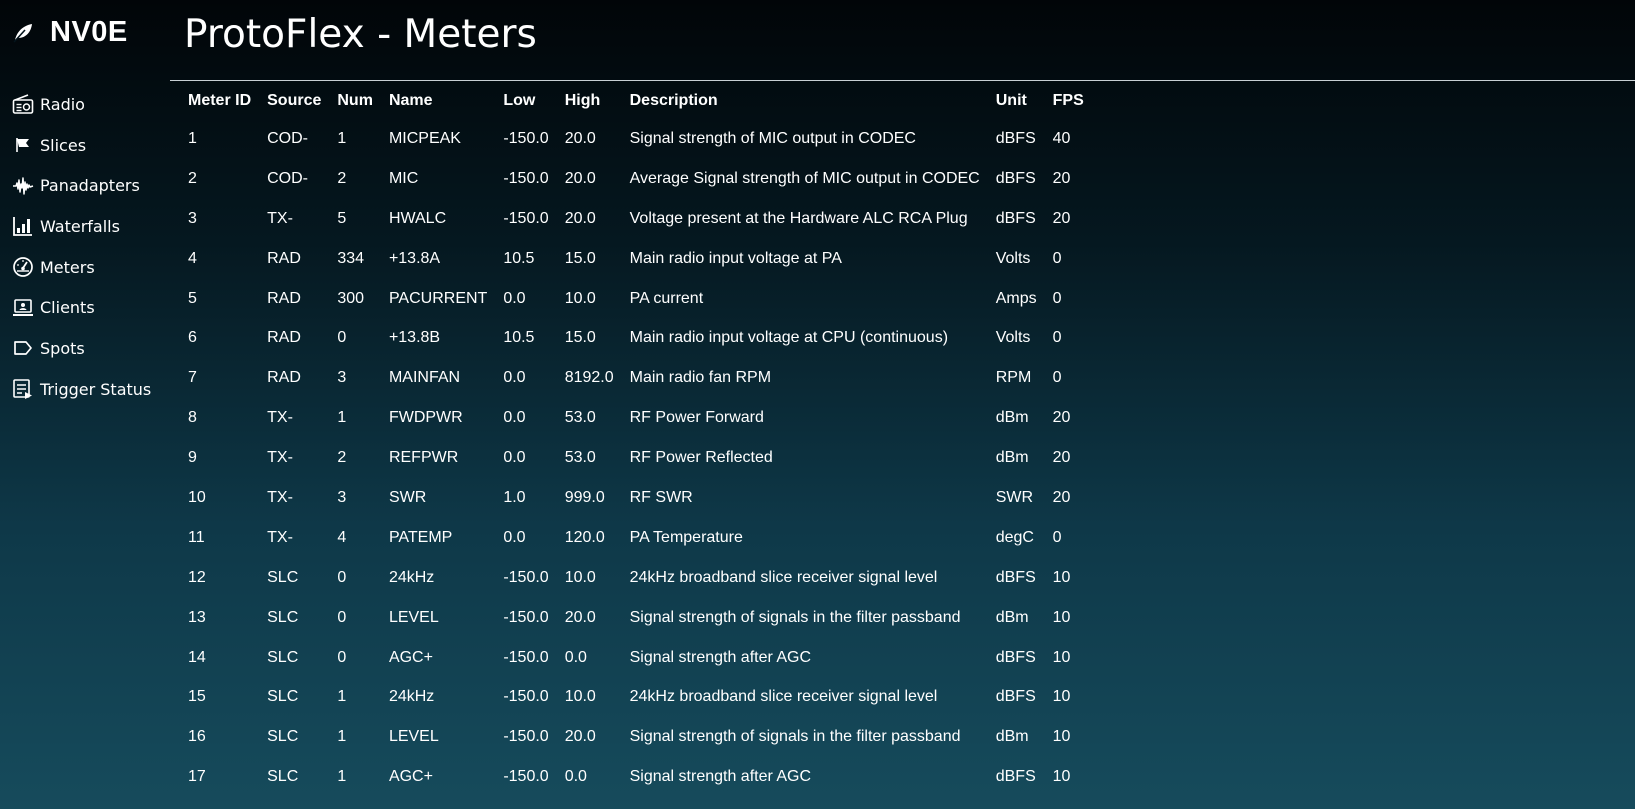  Describe the element at coordinates (70, 32) in the screenshot. I see `brand: NV0E` at that location.